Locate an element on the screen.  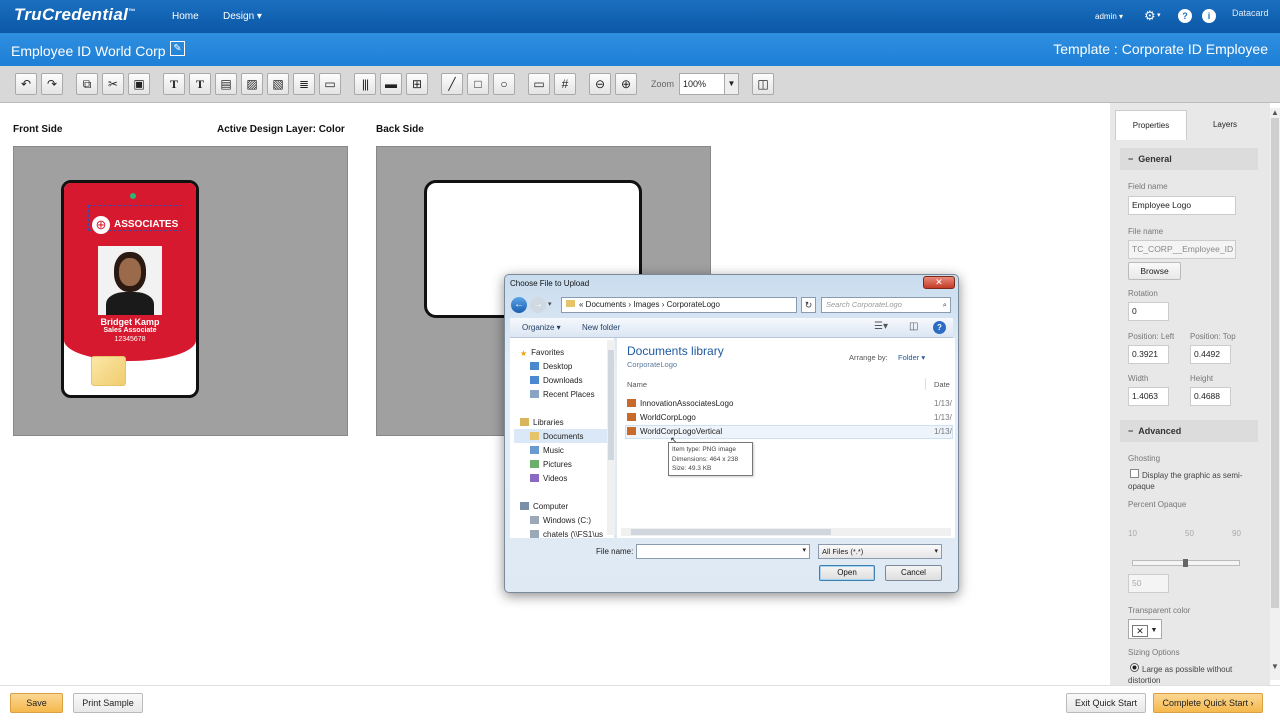
exit-quick-start-button: Exit Quick Start is located at coordinates (1106, 703).